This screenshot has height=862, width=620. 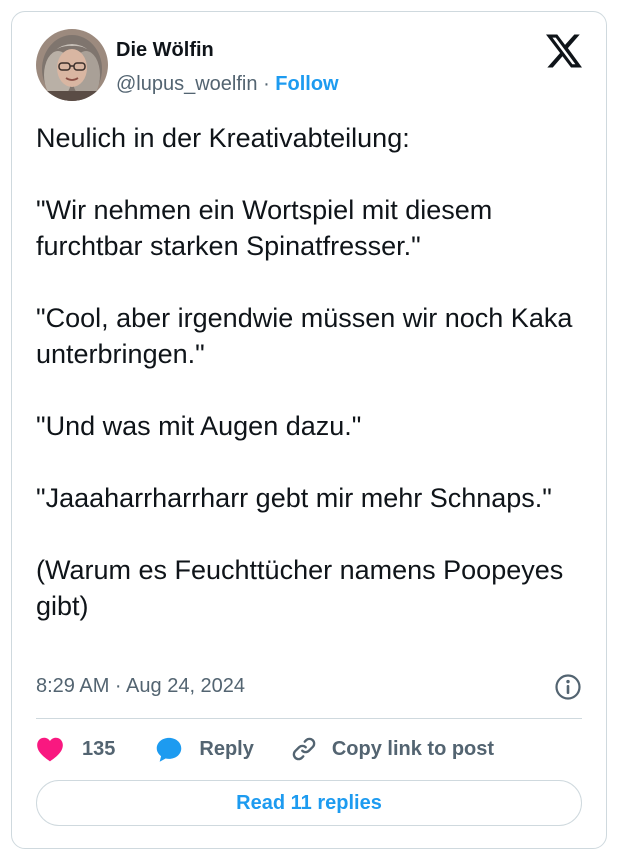 I want to click on read-replies-label: Read 11 replies, so click(x=309, y=802).